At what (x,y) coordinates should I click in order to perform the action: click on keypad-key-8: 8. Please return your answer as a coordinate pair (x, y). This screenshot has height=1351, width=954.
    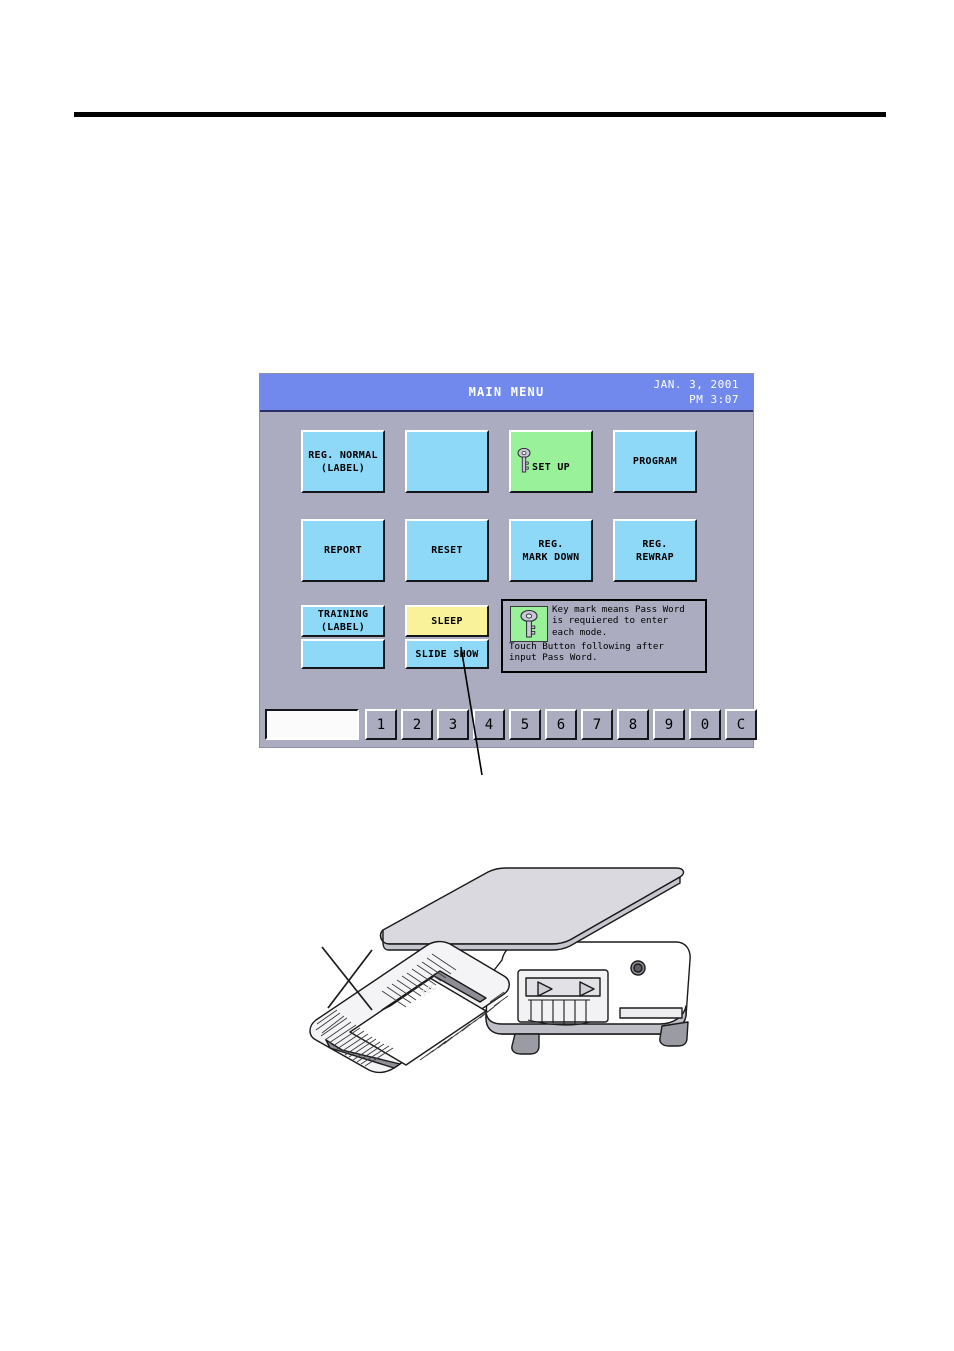
    Looking at the image, I should click on (633, 724).